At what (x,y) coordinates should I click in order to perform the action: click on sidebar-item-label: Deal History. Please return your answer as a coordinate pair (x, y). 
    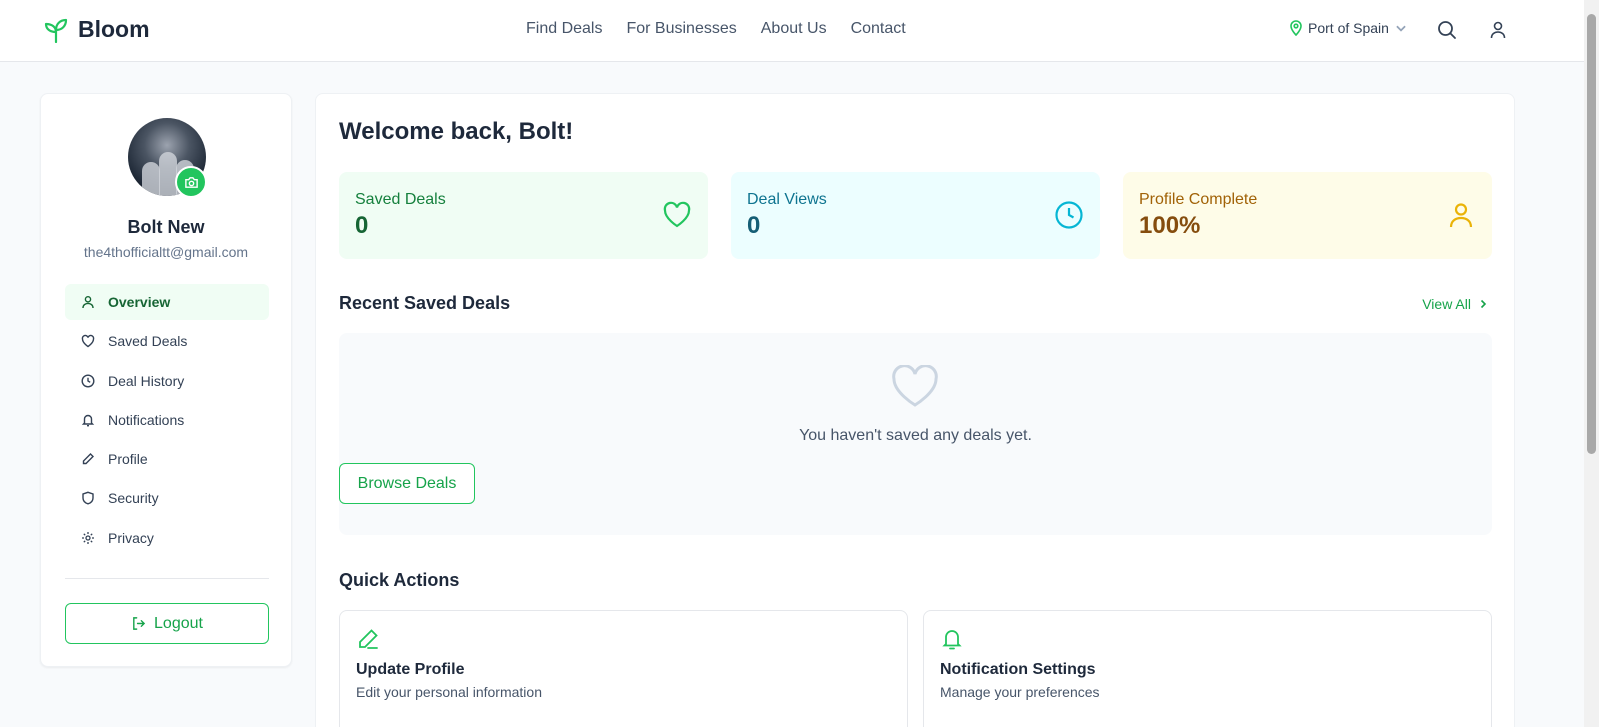
    Looking at the image, I should click on (146, 380).